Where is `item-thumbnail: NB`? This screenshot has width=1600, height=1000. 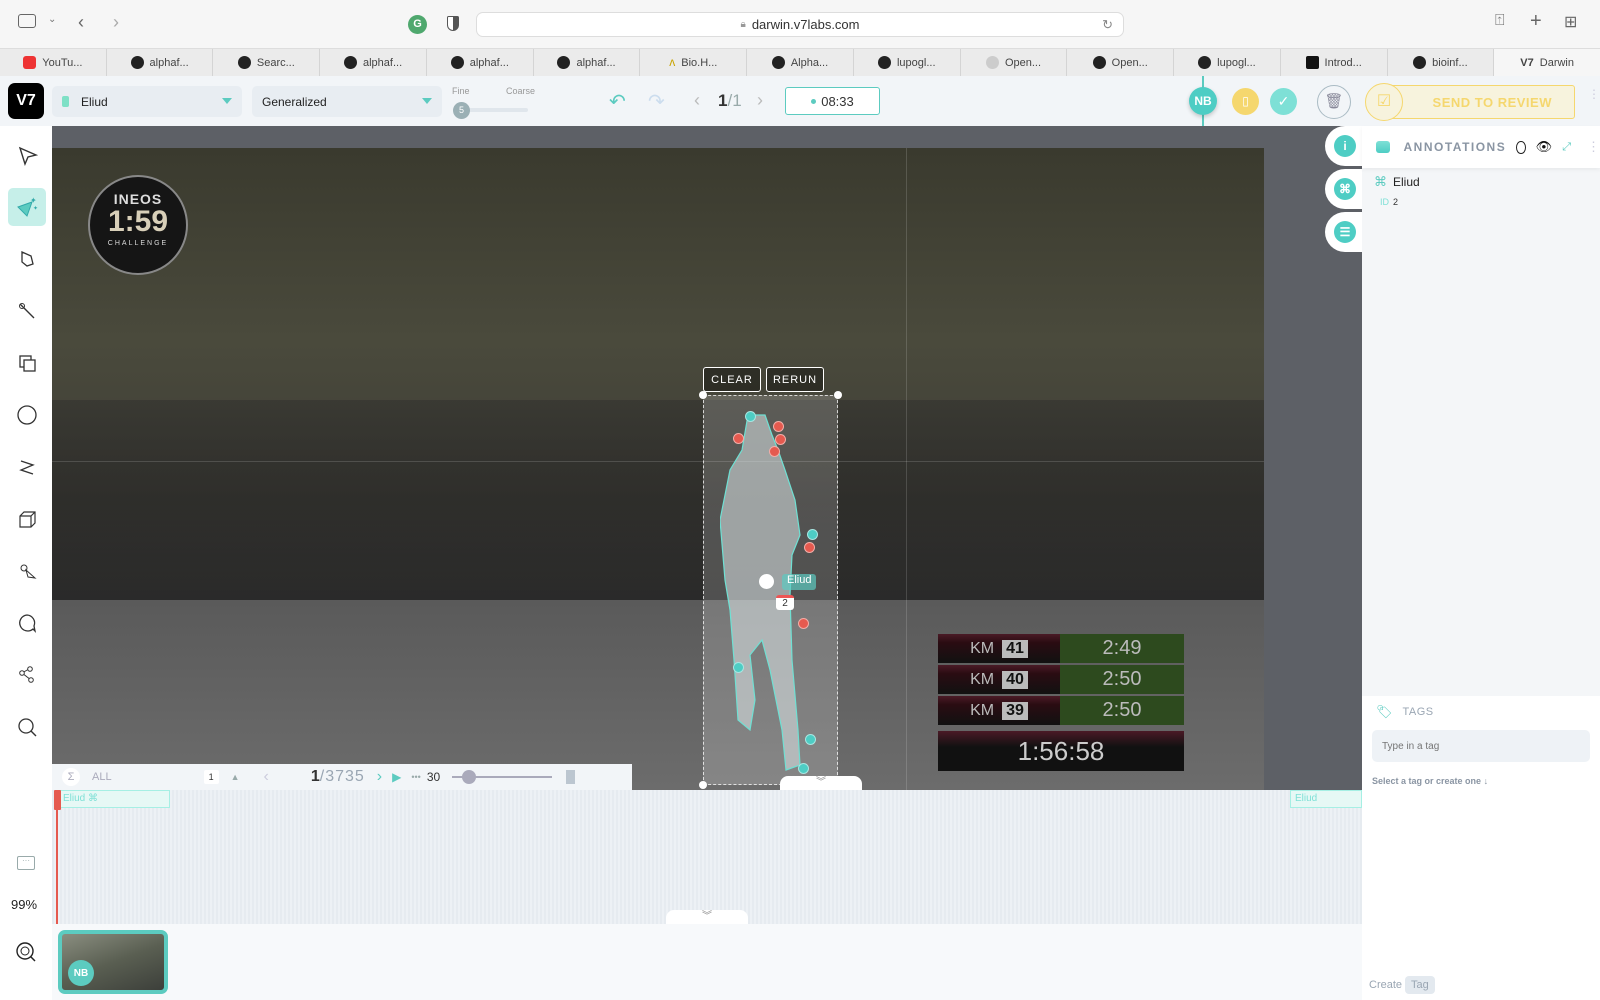 item-thumbnail: NB is located at coordinates (113, 962).